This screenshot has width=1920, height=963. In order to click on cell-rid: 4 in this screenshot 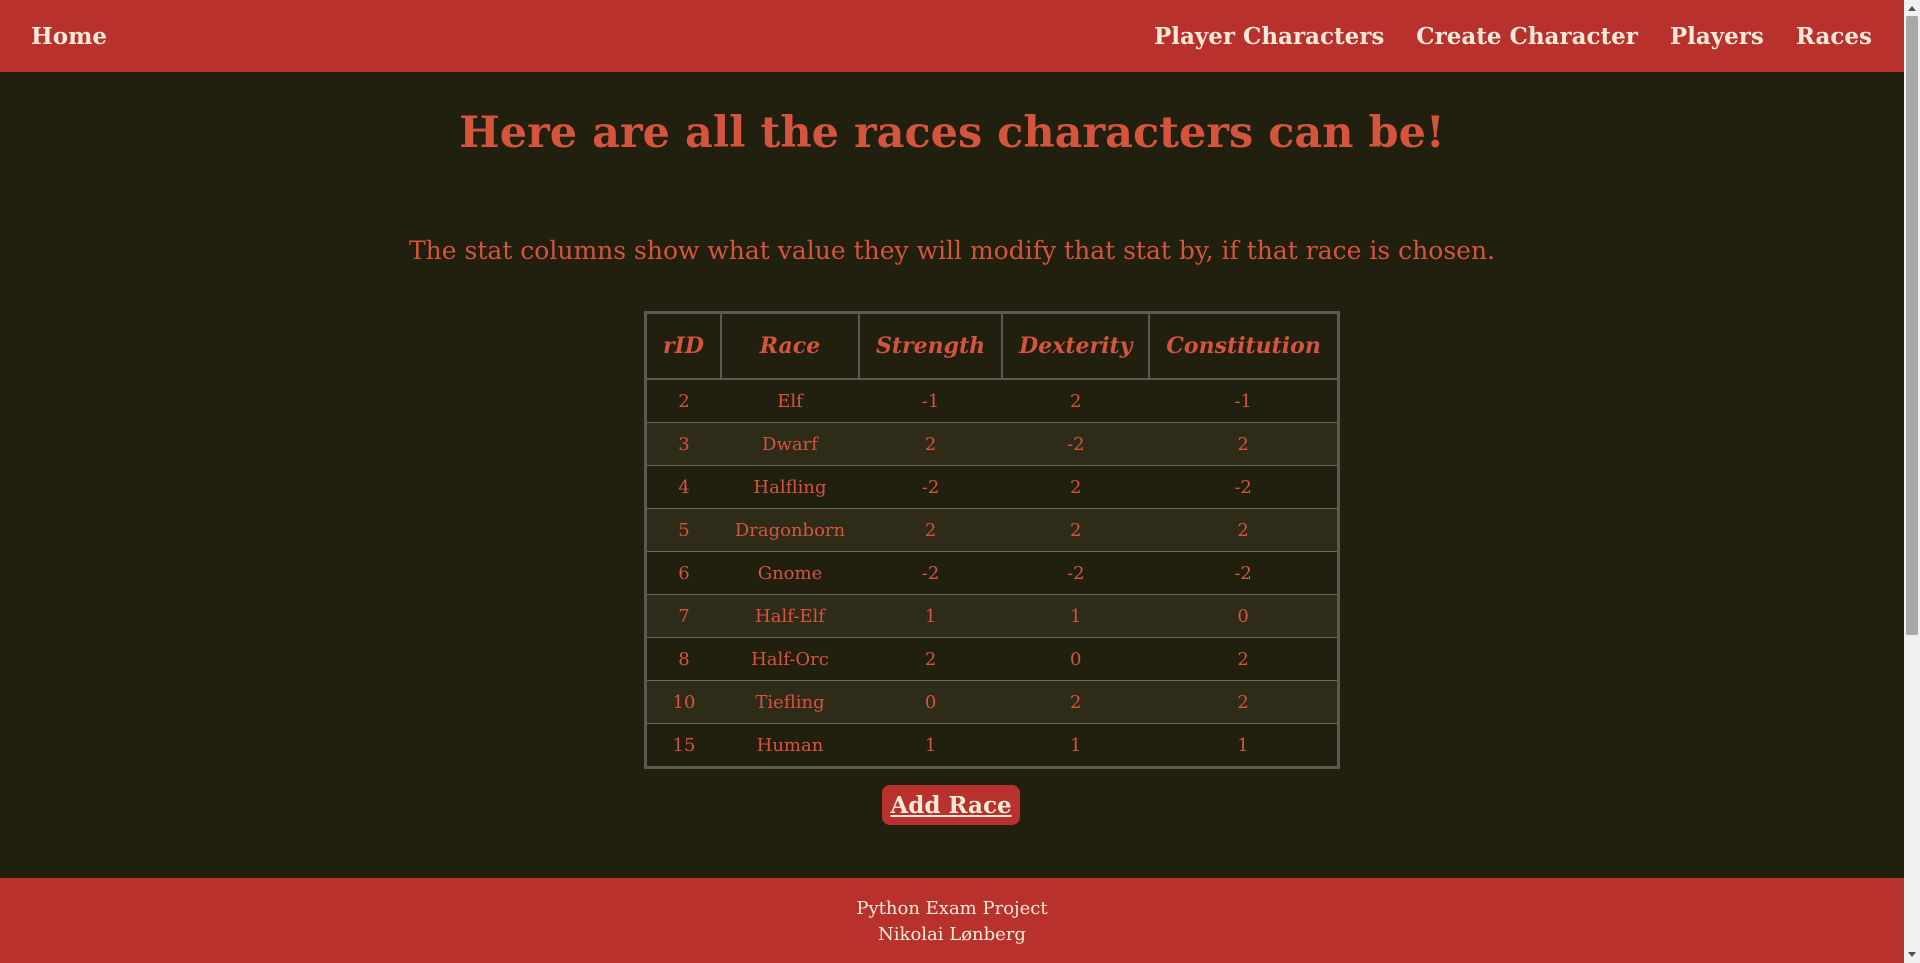, I will do `click(683, 487)`.